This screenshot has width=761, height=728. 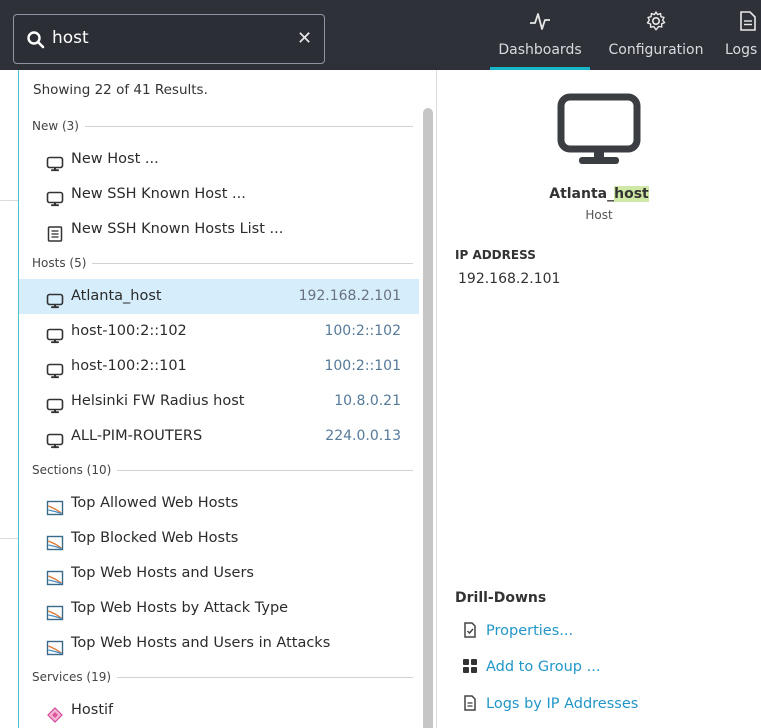 I want to click on close-icon: ✕, so click(x=304, y=39).